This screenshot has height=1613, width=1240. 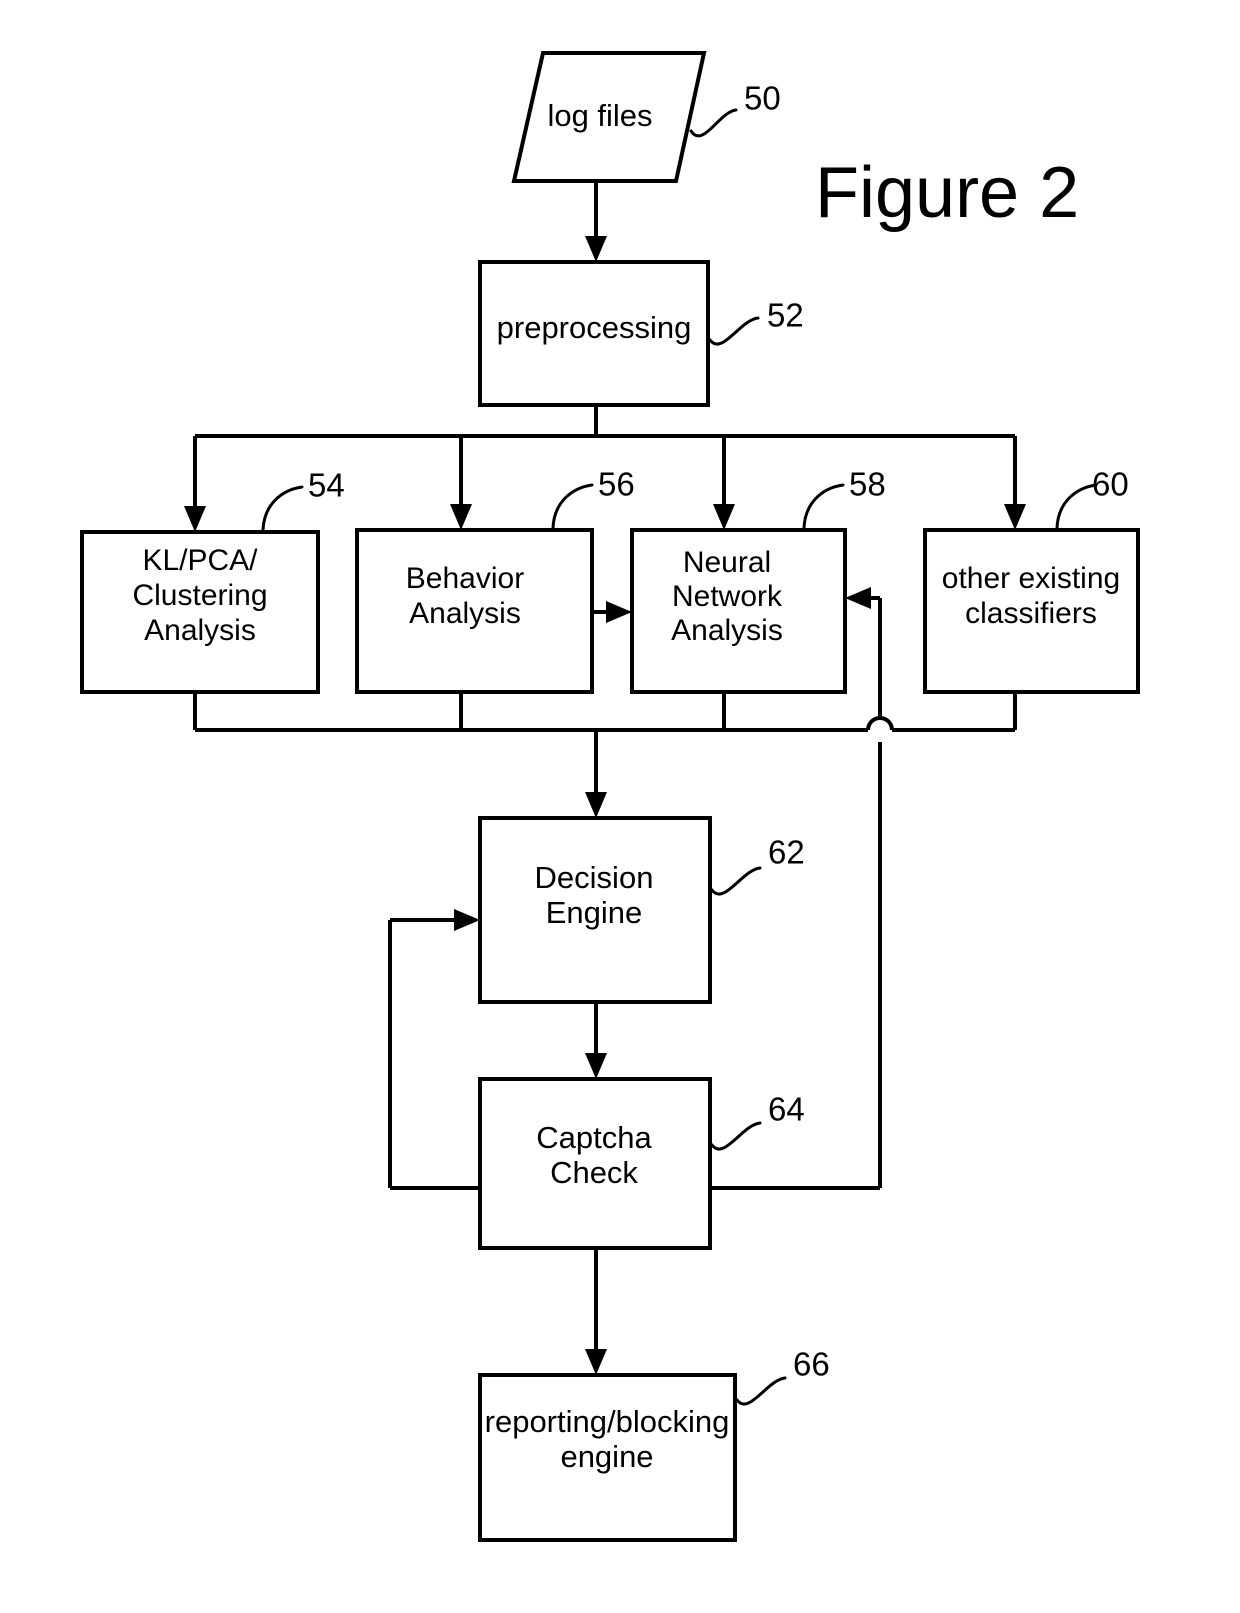 I want to click on connector-captcha-check-to-reporting-blocking-engine, so click(x=596, y=1311).